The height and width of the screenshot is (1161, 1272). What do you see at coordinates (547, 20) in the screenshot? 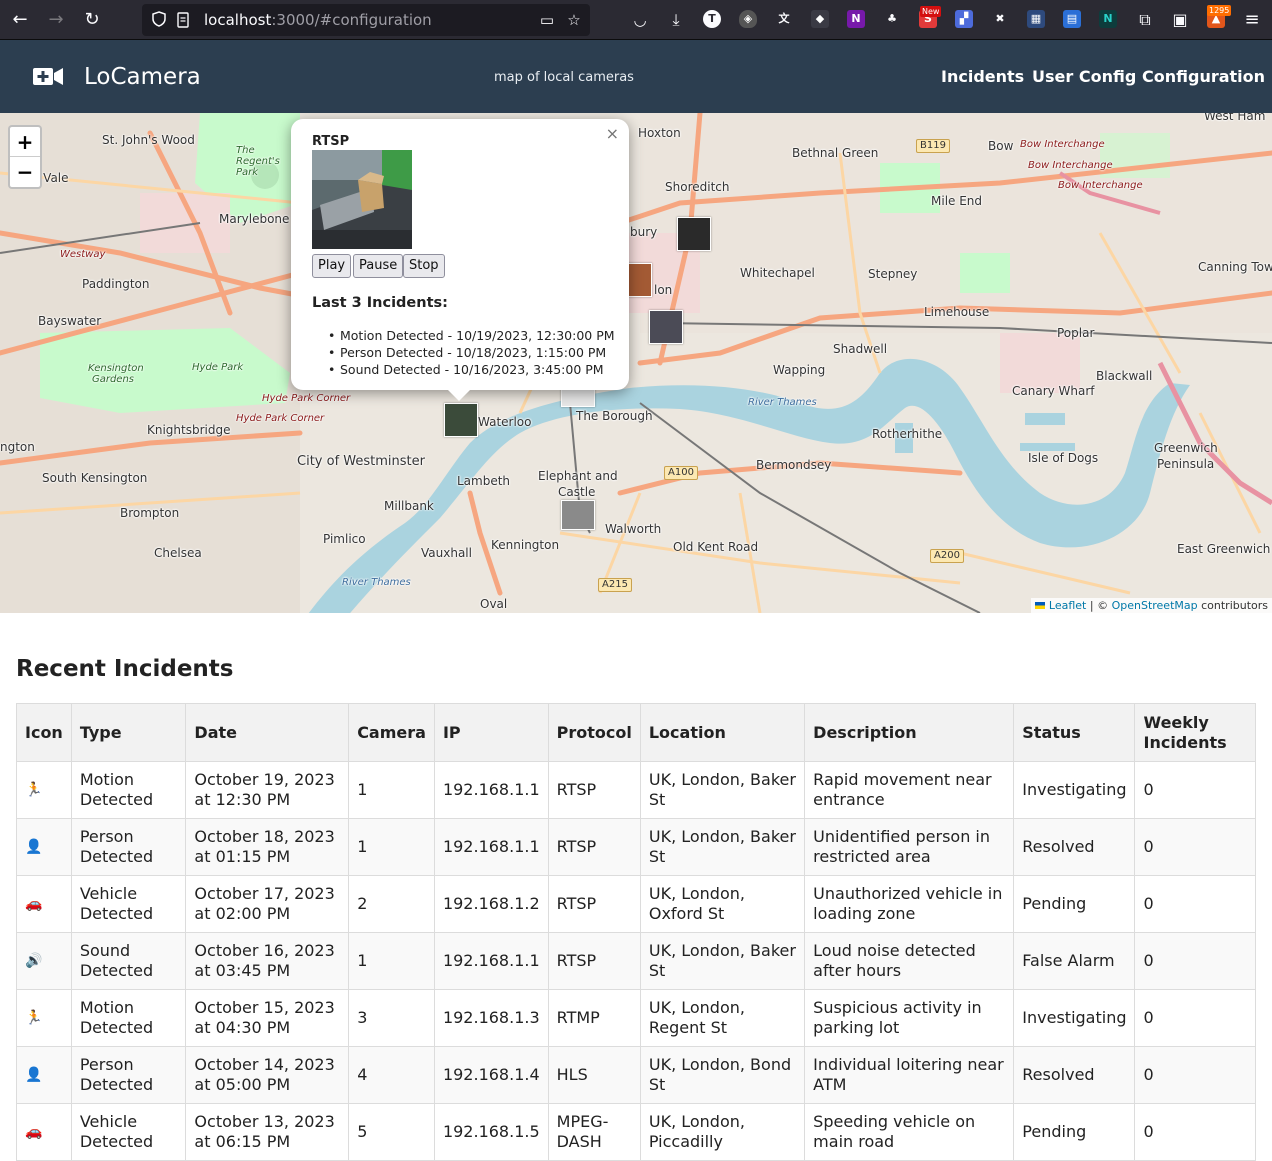
I see `reader-view-icon: ▭` at bounding box center [547, 20].